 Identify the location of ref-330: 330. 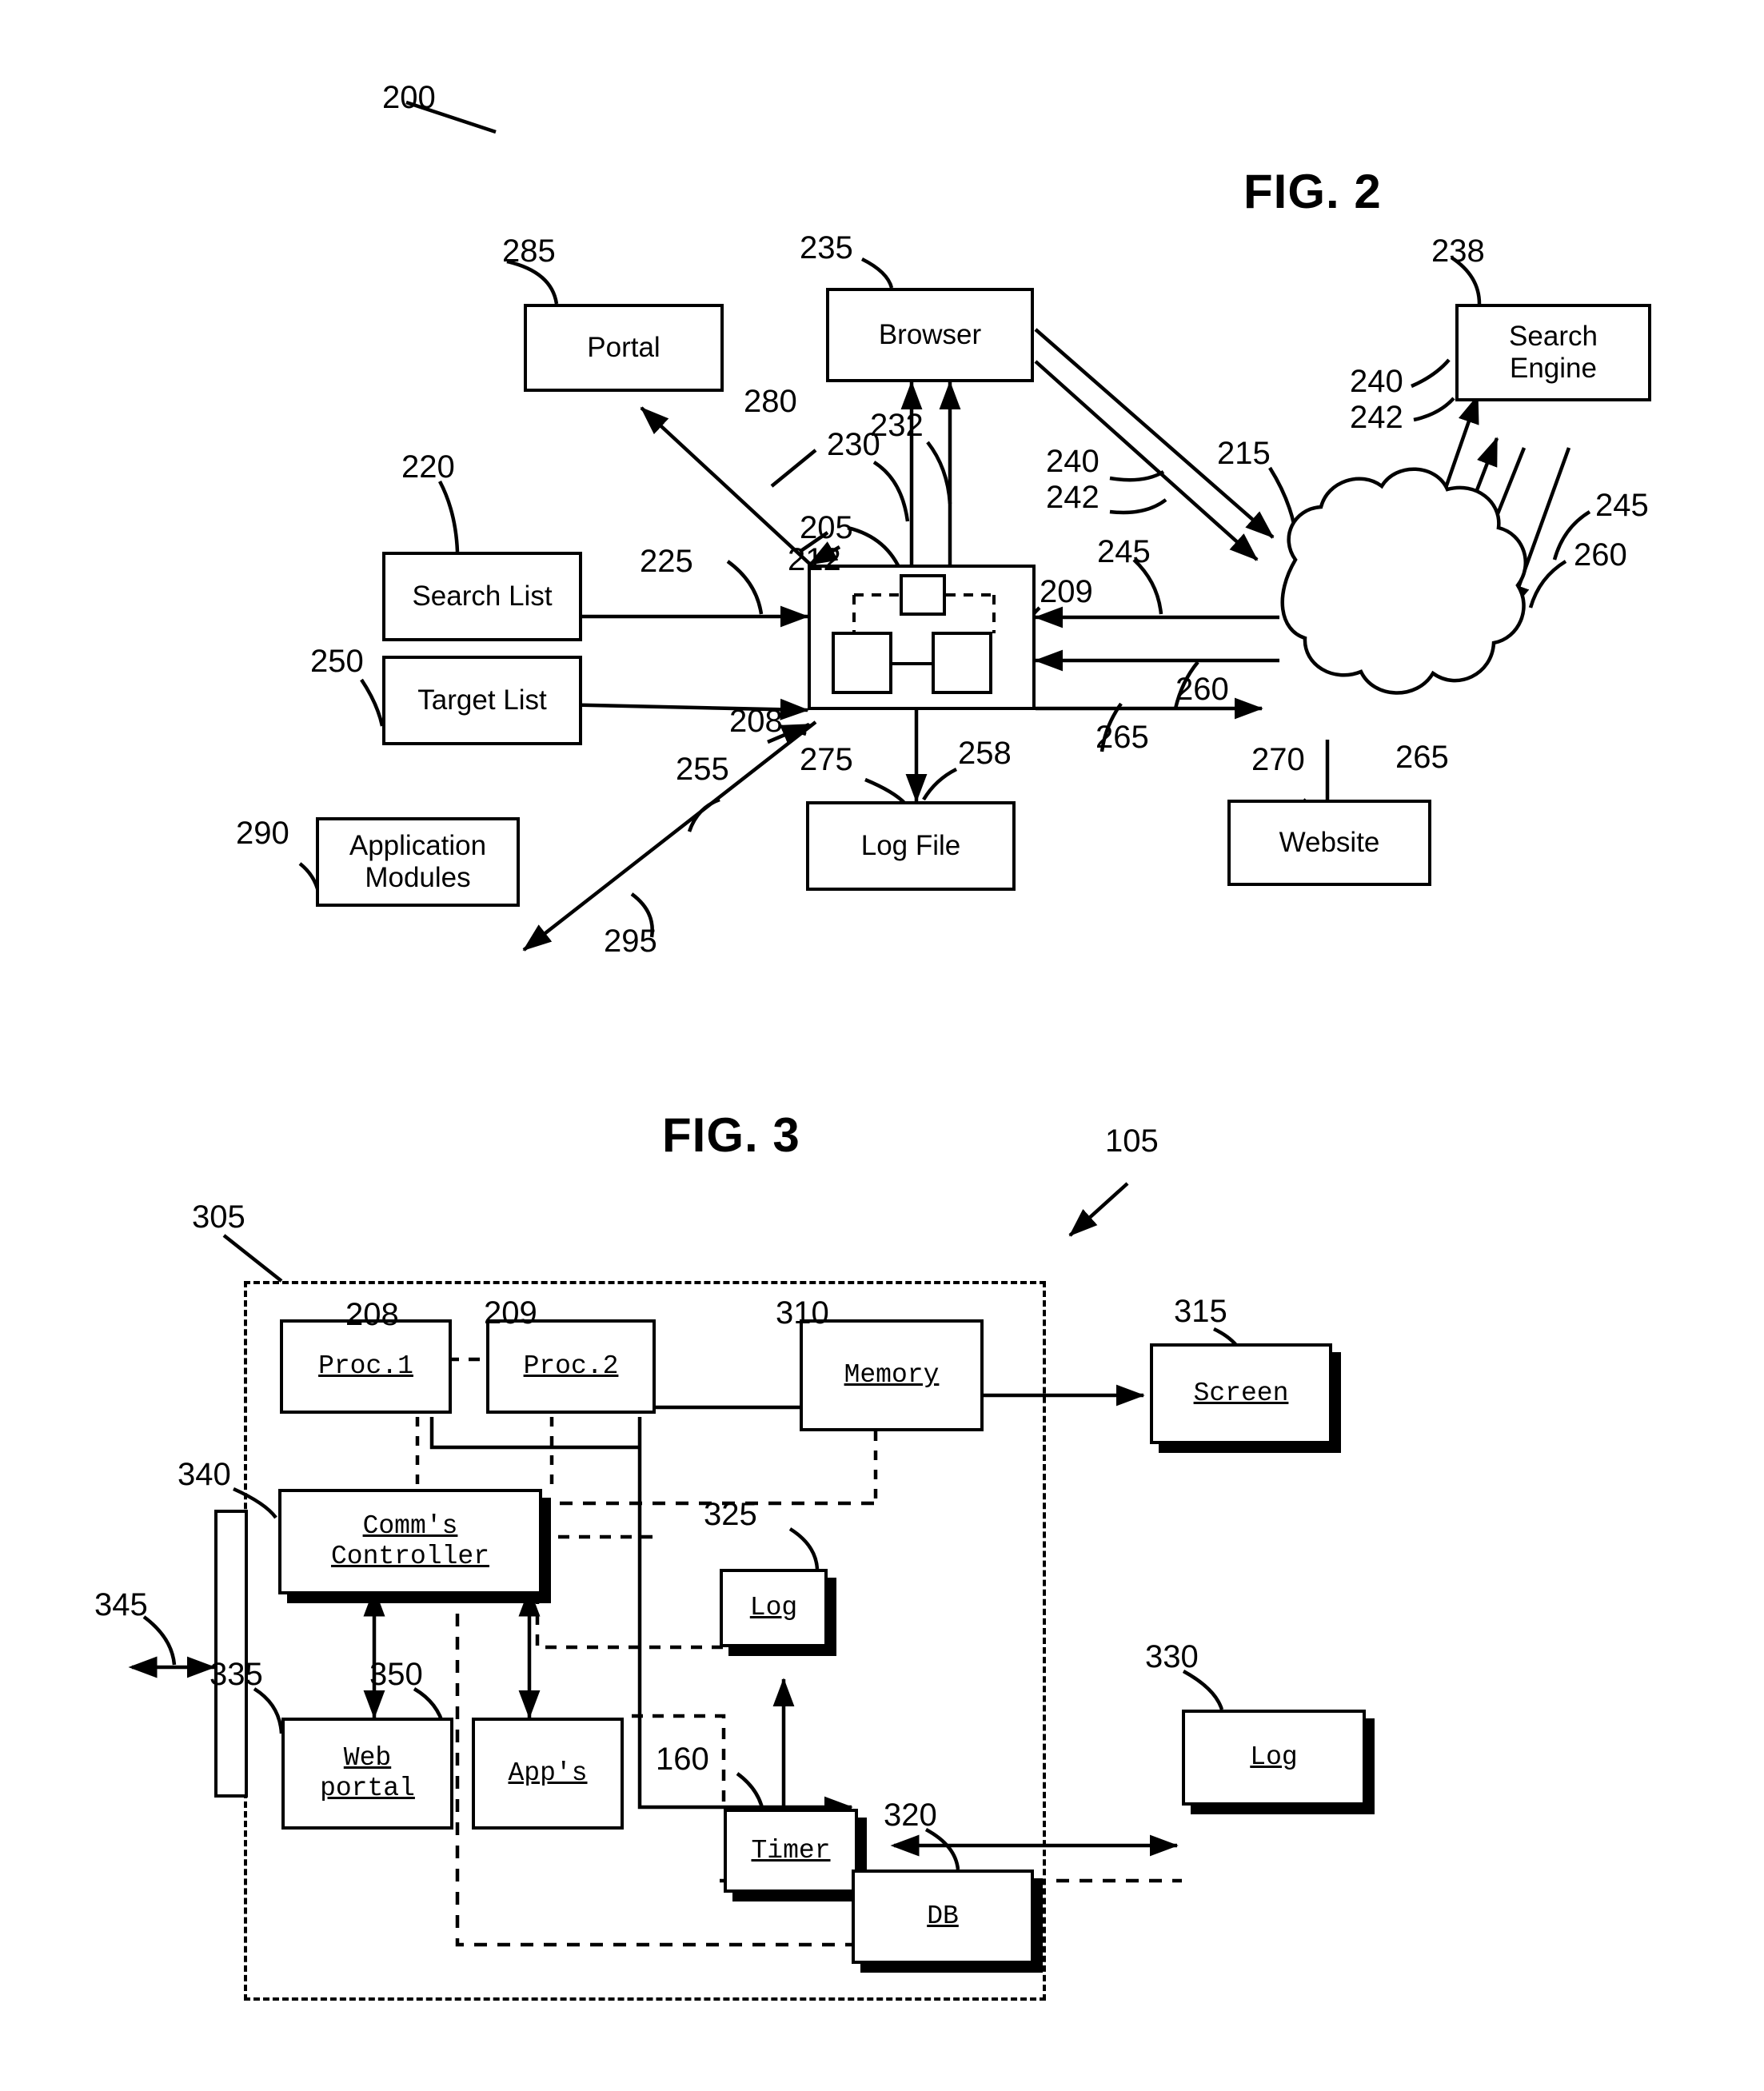
(1172, 1656).